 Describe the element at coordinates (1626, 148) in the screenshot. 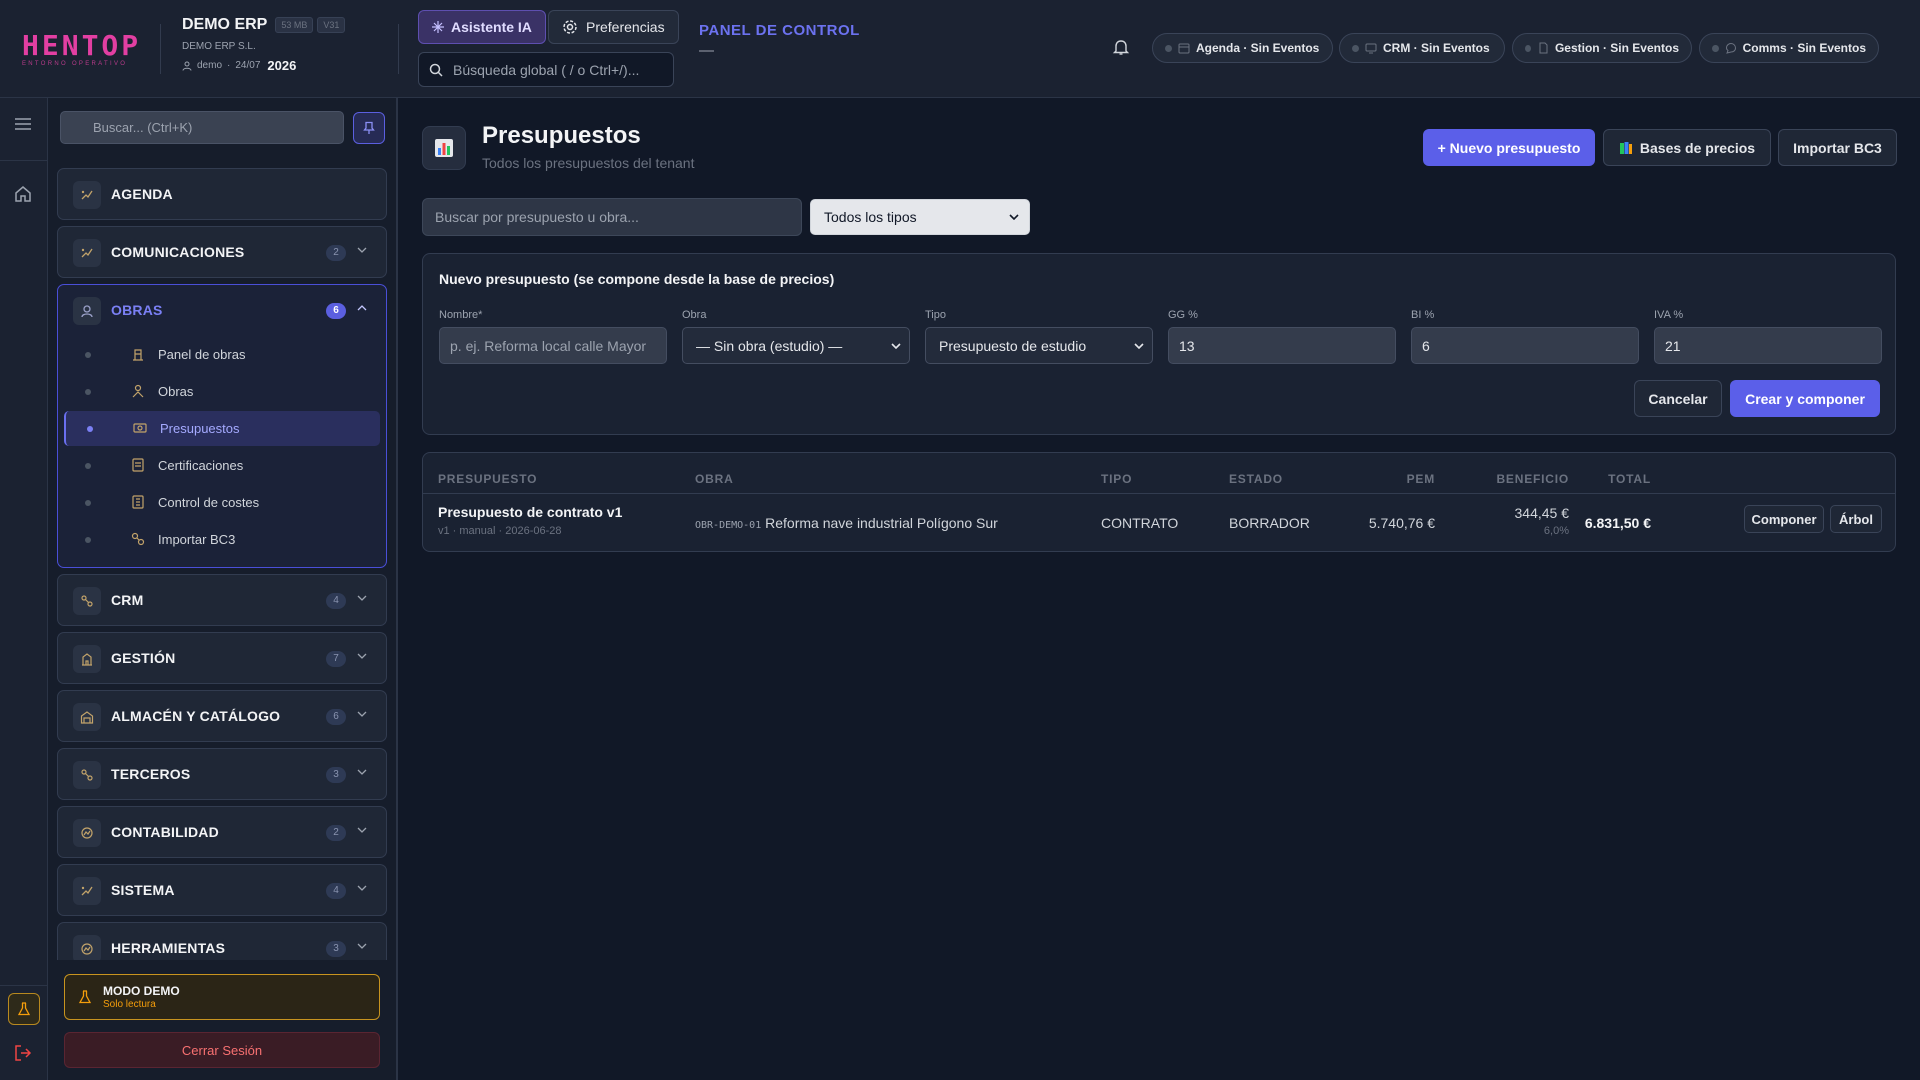

I see `books-icon` at that location.